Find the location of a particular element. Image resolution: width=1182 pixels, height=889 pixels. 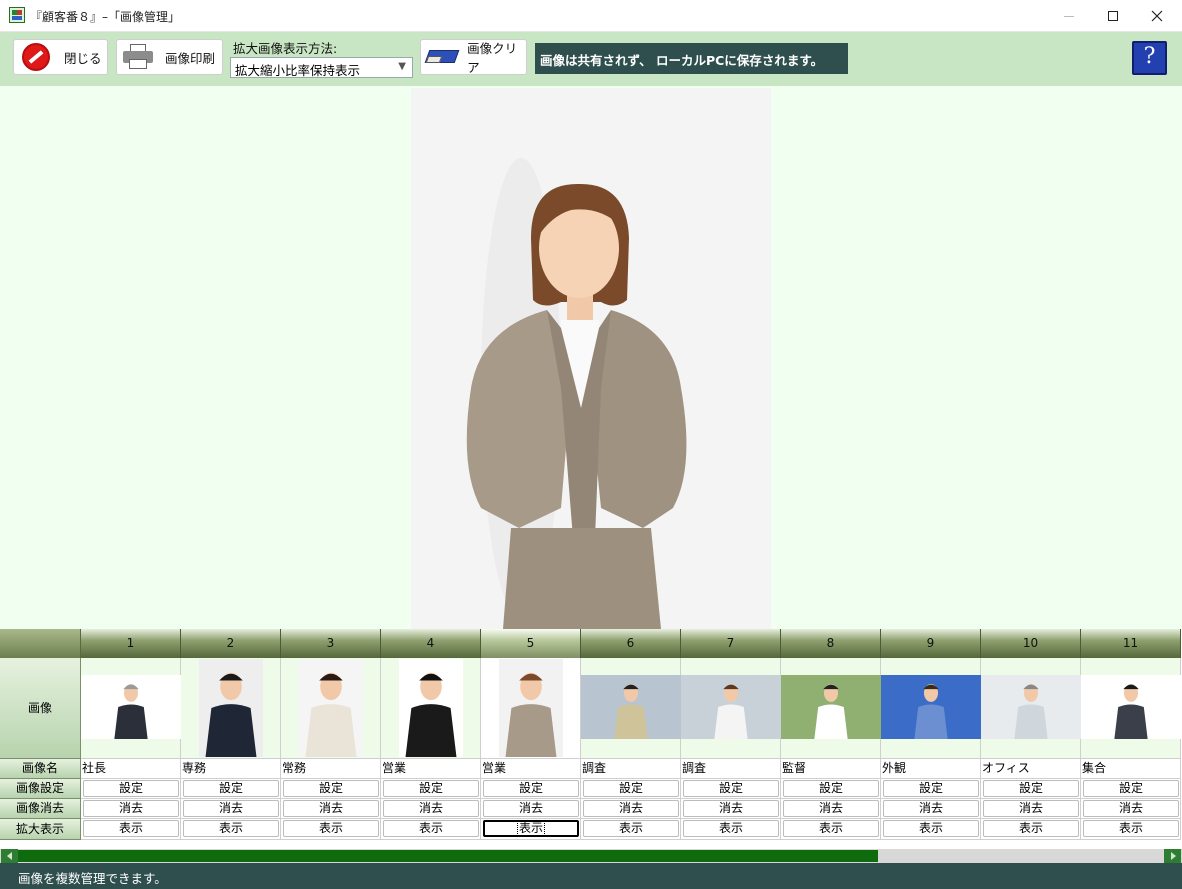

column-header-4: 4 is located at coordinates (431, 643).